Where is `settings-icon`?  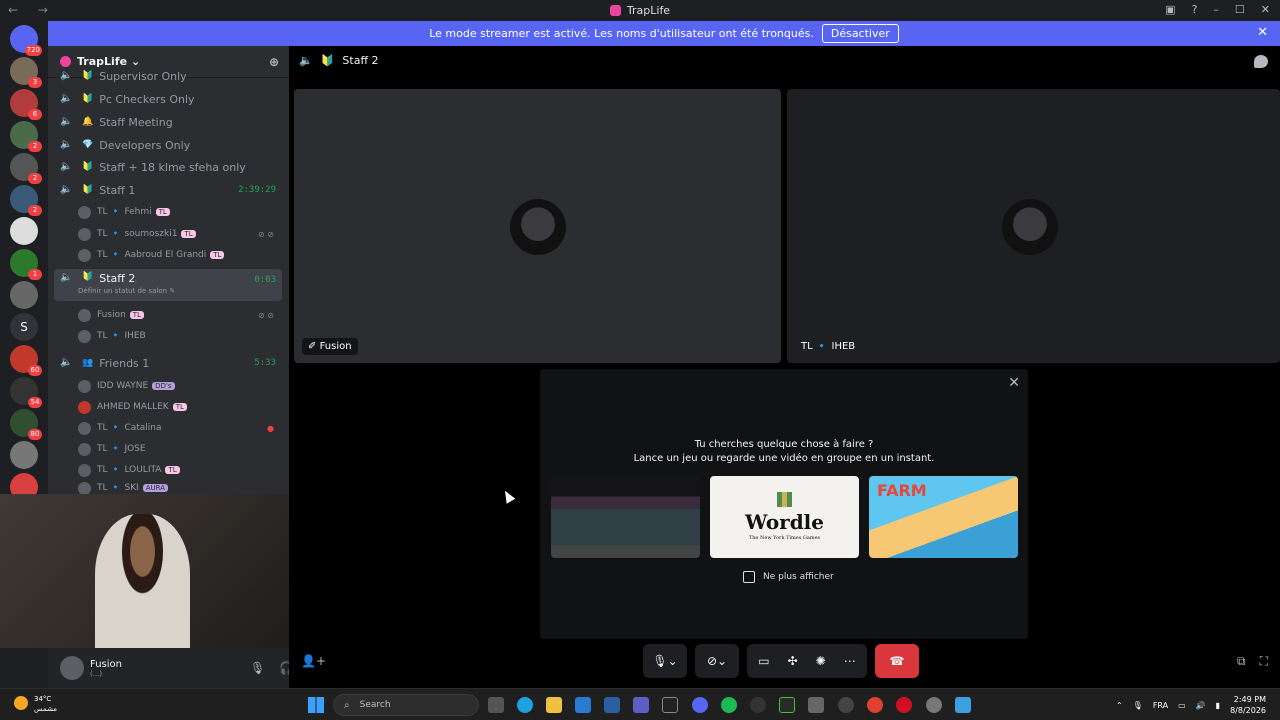 settings-icon is located at coordinates (934, 705).